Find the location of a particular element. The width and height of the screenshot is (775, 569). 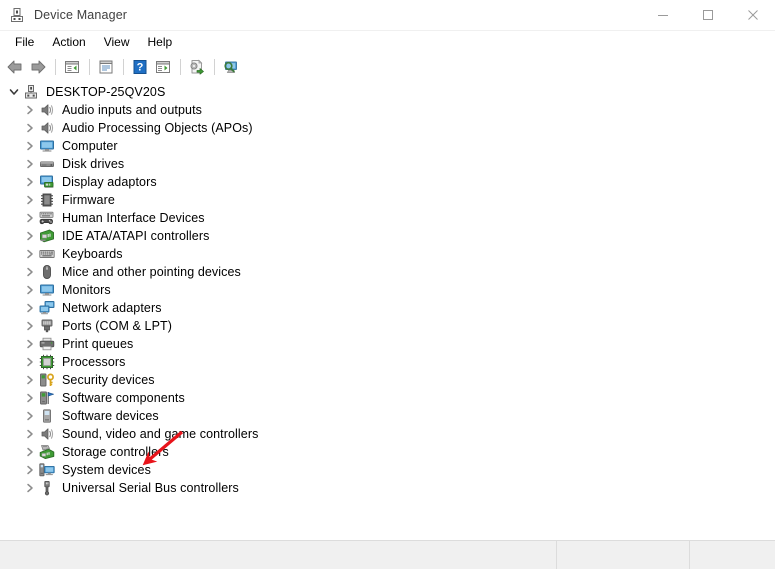

menu-file: File is located at coordinates (24, 42).